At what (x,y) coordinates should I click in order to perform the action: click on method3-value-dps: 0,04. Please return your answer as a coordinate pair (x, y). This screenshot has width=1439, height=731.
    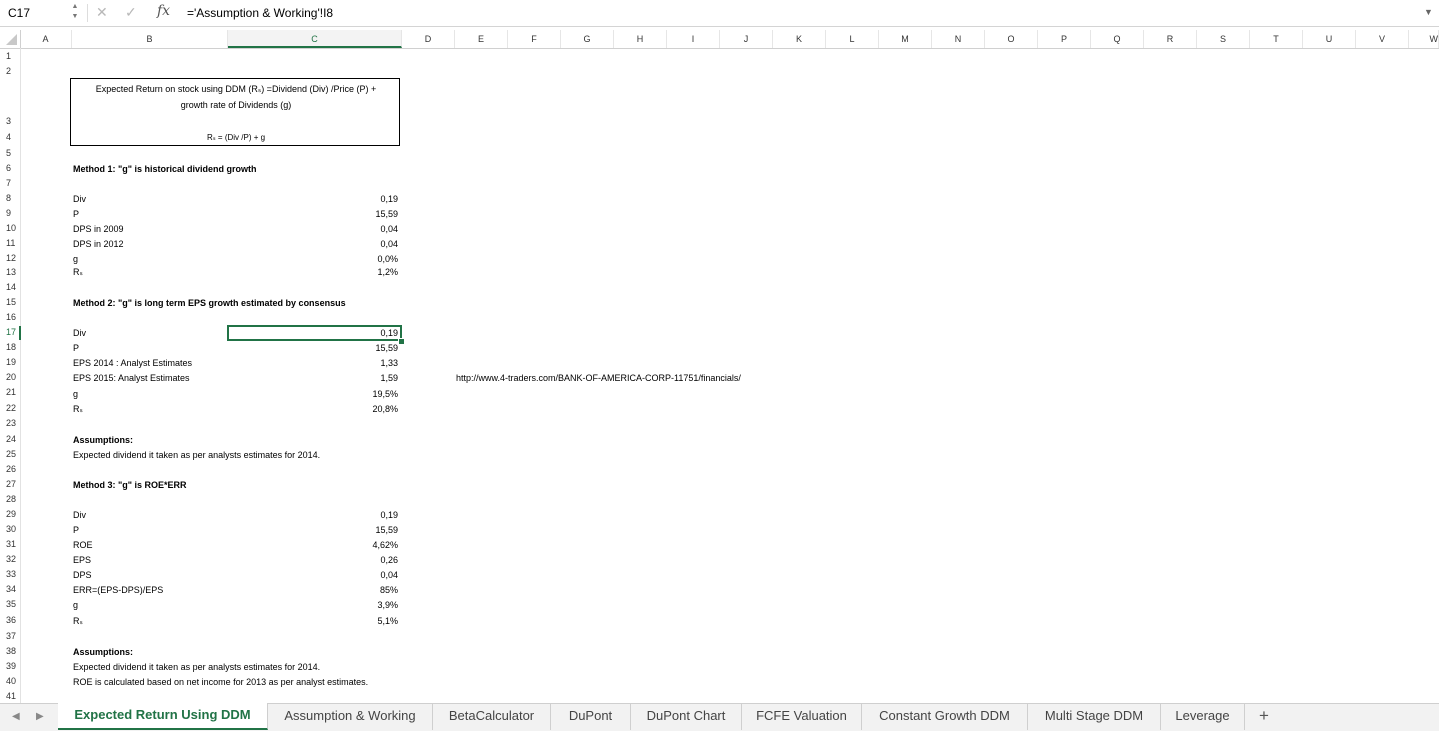
    Looking at the image, I should click on (349, 575).